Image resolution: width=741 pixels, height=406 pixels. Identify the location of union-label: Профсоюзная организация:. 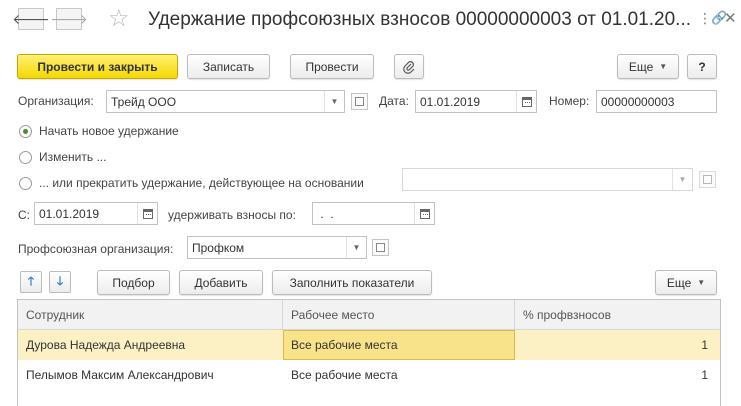
(96, 249).